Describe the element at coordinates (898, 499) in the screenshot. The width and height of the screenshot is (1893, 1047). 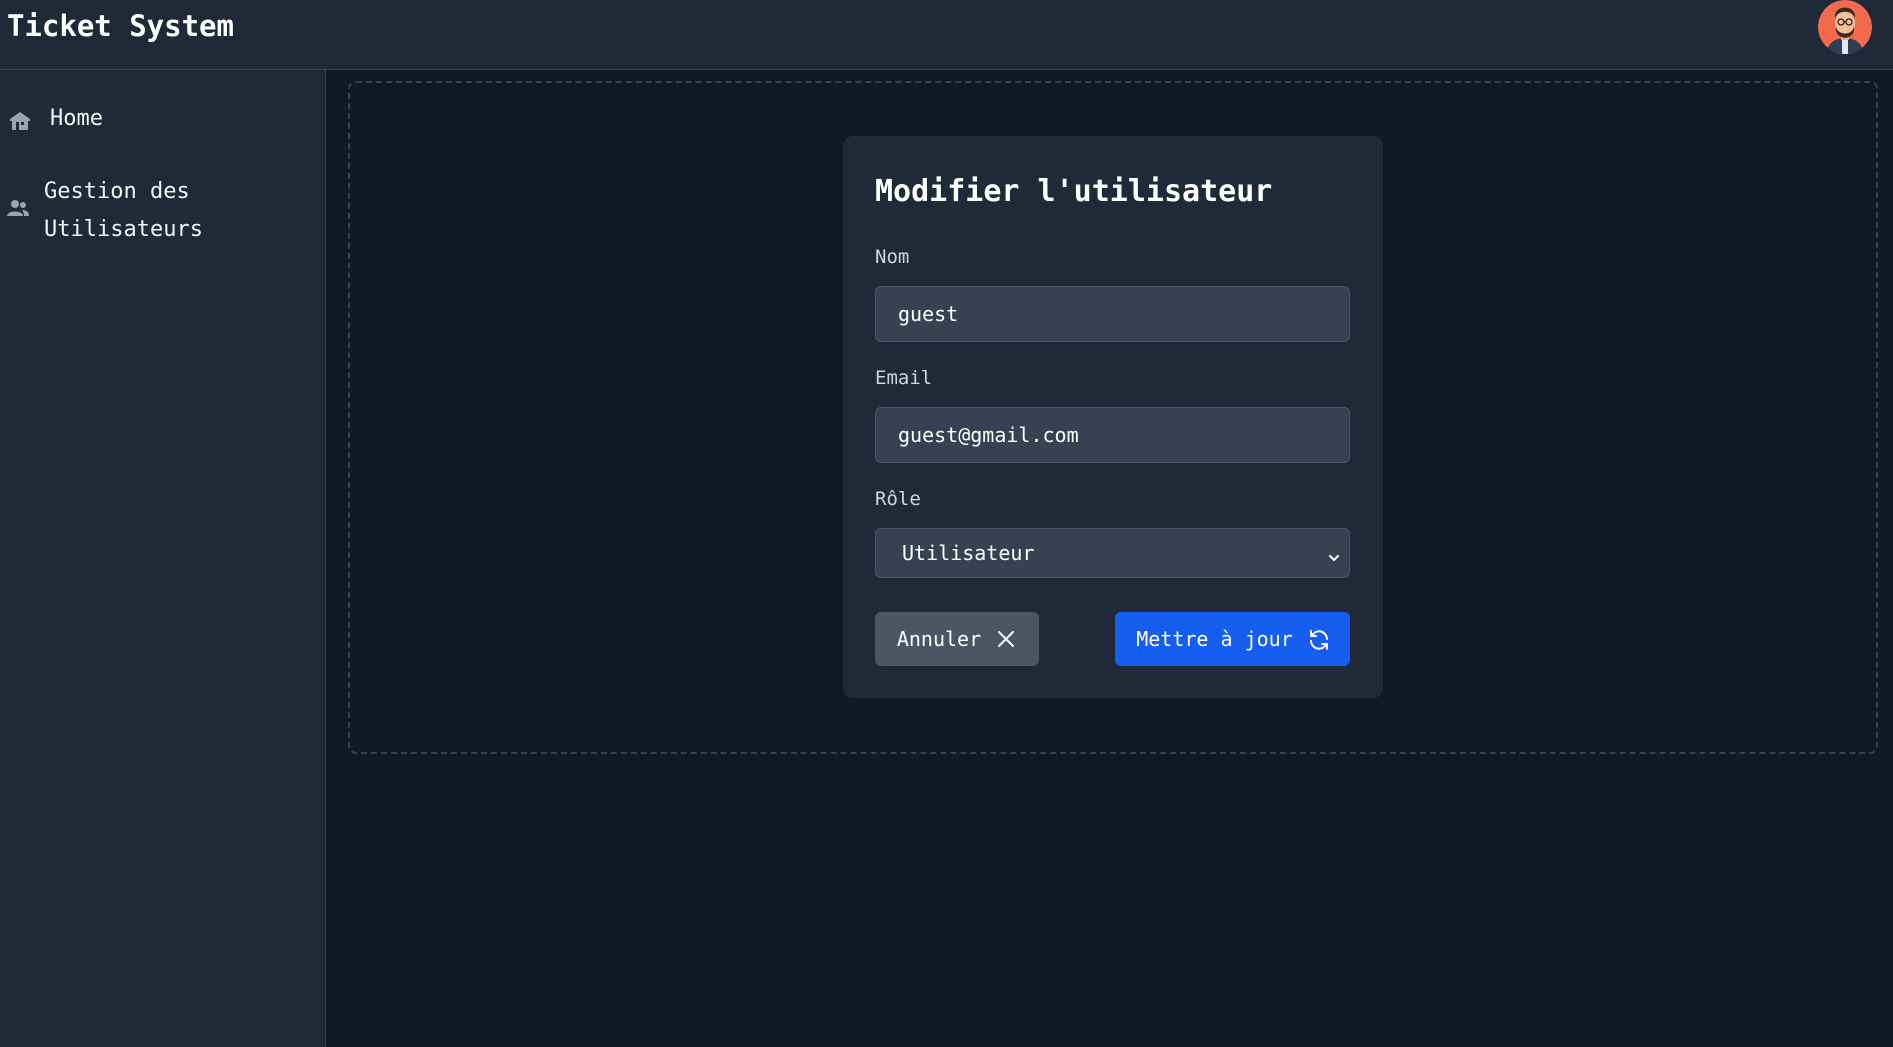
I see `role-label: Rôle` at that location.